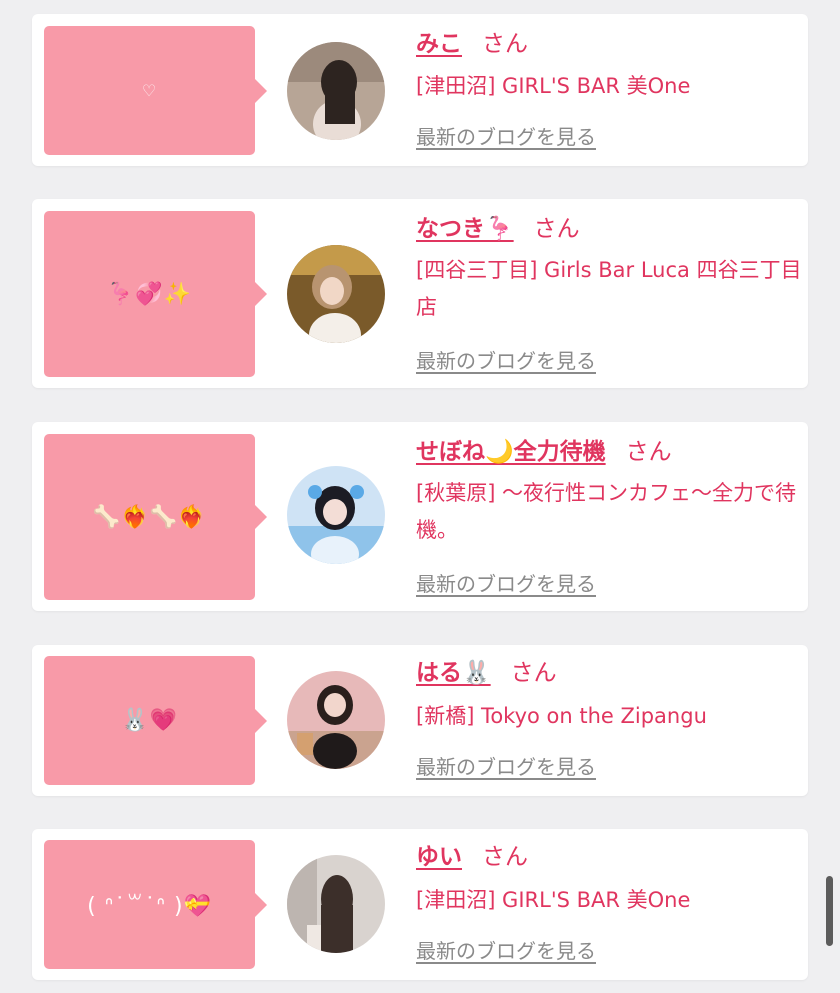 This screenshot has width=840, height=993. Describe the element at coordinates (149, 906) in the screenshot. I see `message-text: ( ᐢ˙꒳​˙ᐢ )💝` at that location.